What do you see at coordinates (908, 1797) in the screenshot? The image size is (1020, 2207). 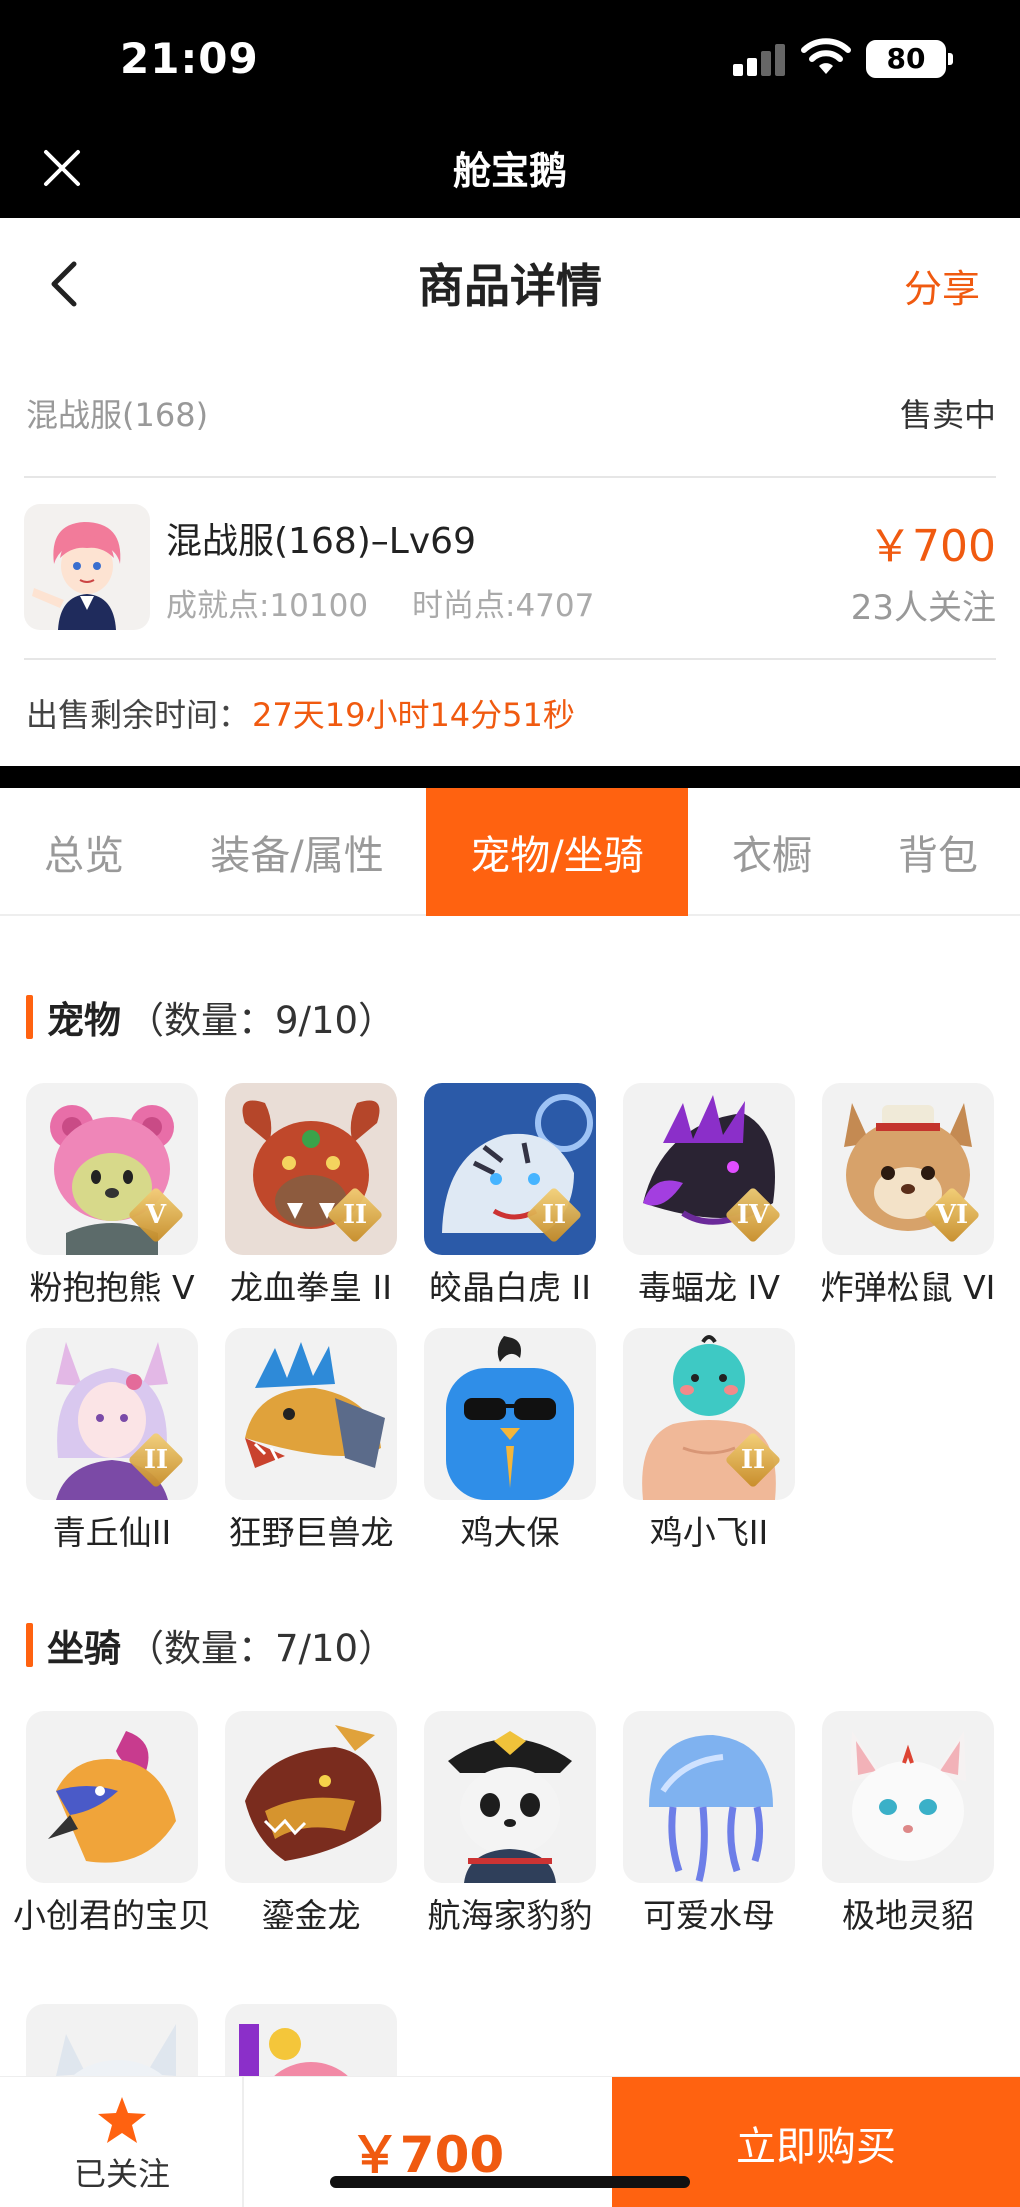 I see `polar-ferret-icon` at bounding box center [908, 1797].